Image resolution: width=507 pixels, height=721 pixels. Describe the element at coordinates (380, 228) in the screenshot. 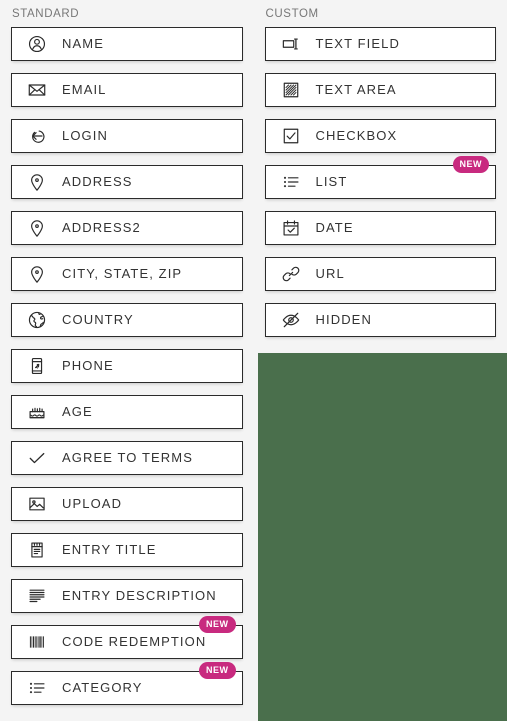

I see `field-button-date: DATE` at that location.